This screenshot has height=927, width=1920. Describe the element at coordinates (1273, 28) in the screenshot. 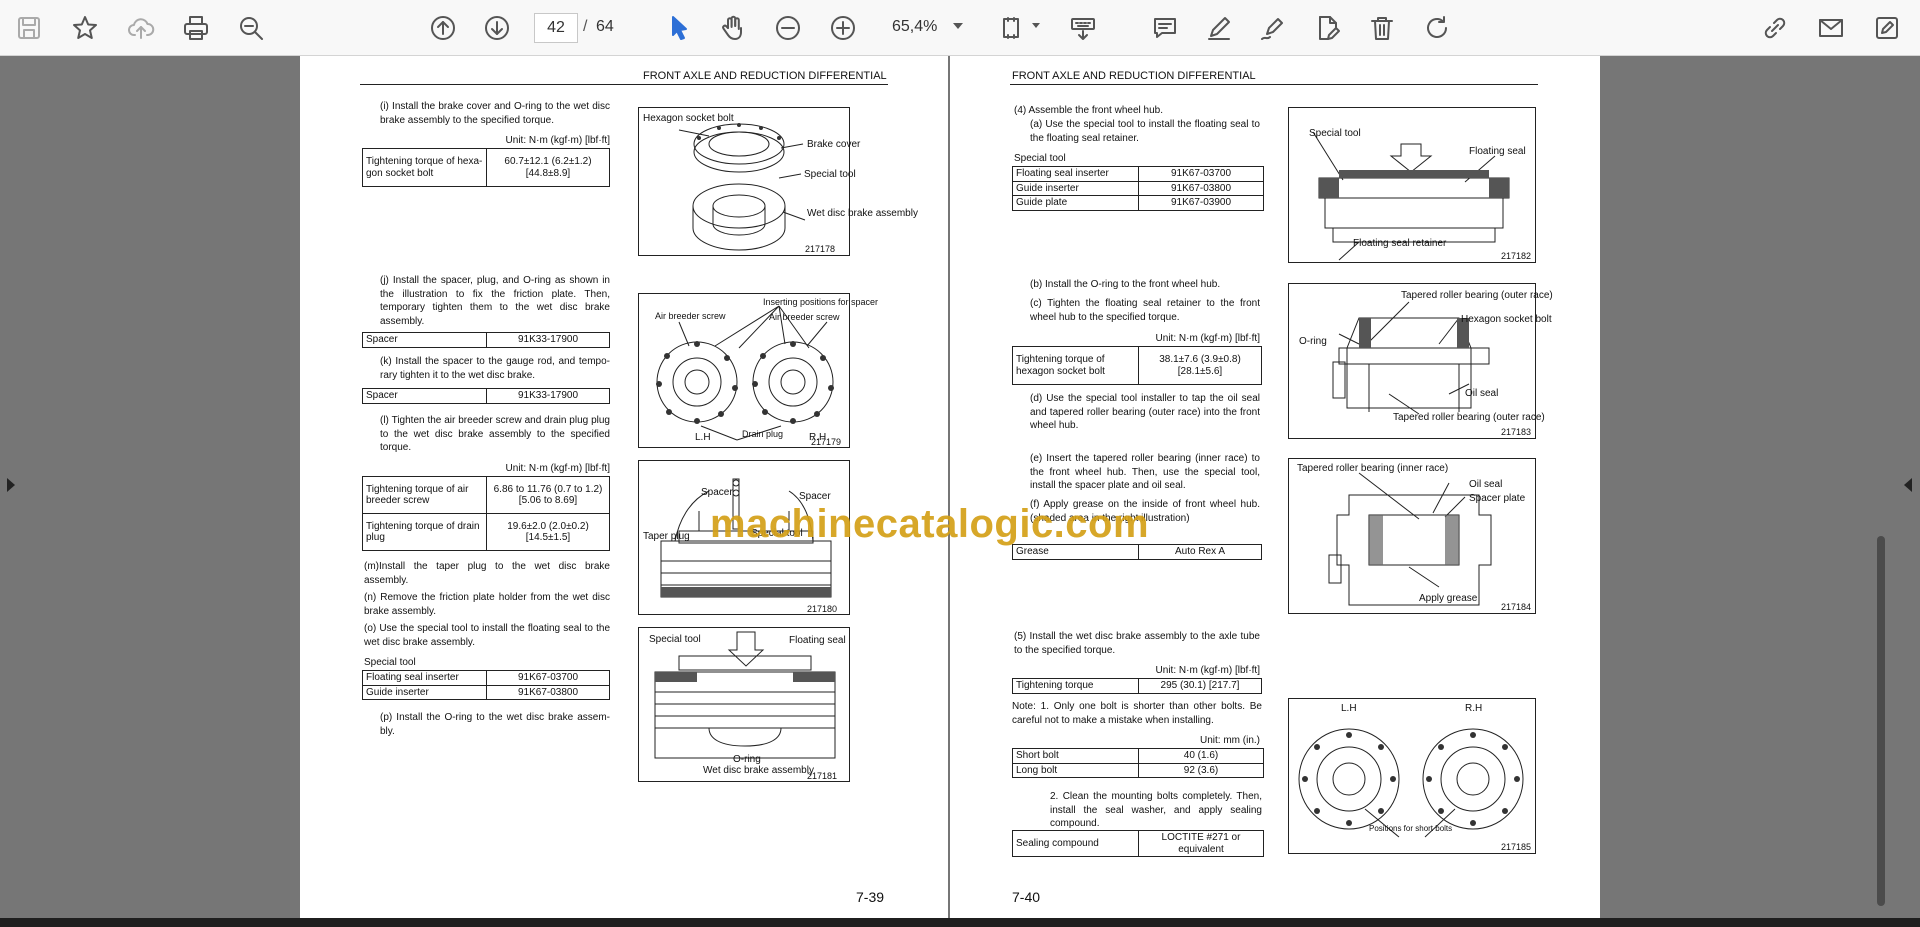

I see `sign-icon` at that location.